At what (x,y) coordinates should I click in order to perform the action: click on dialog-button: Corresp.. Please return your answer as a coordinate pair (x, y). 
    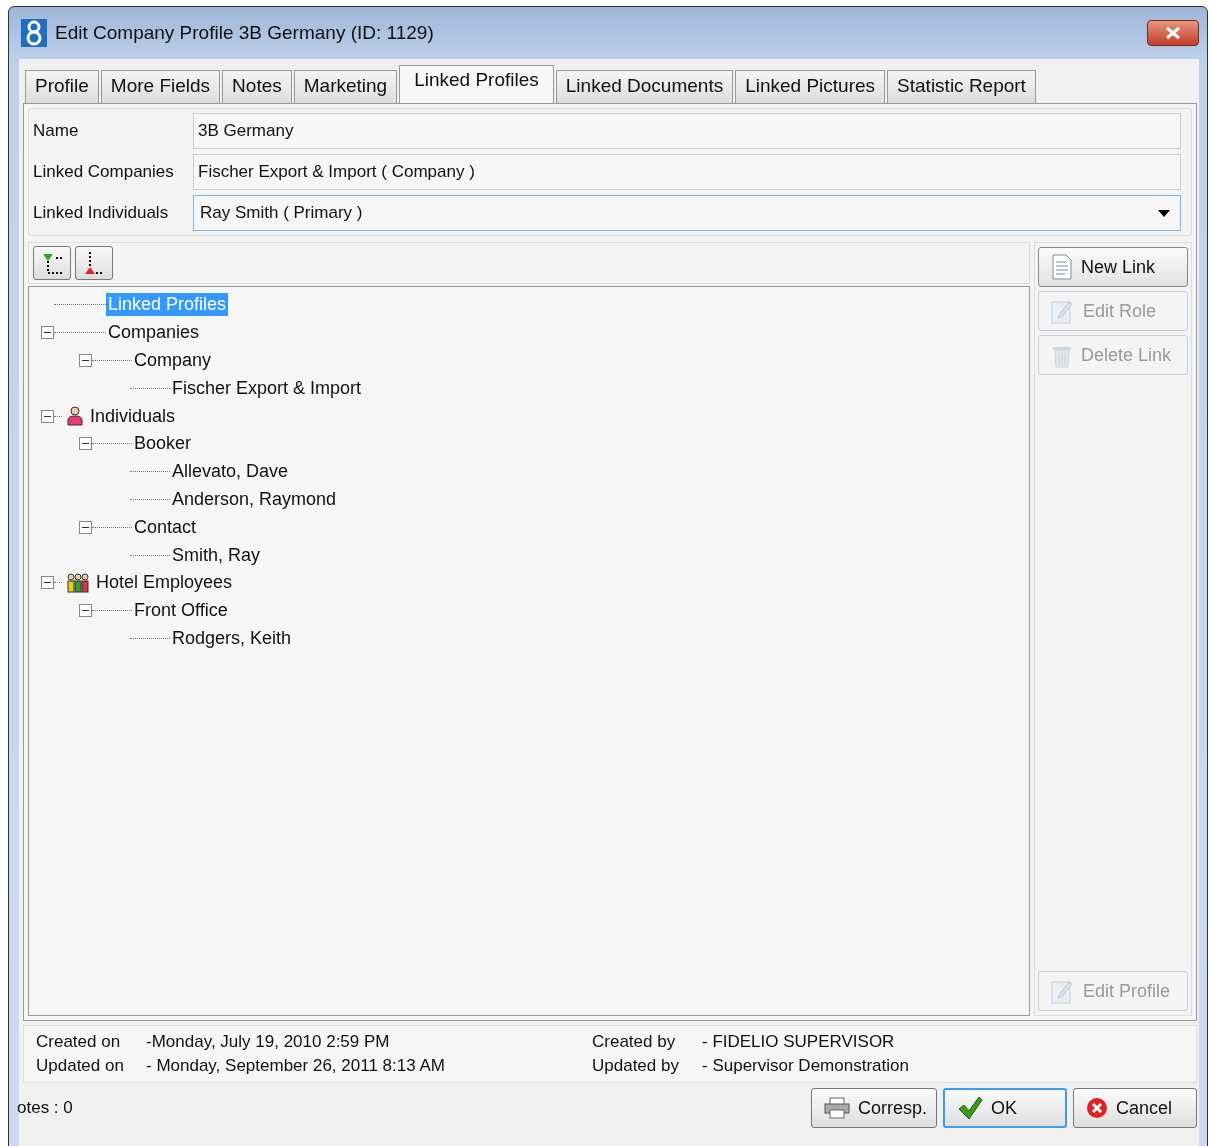
    Looking at the image, I should click on (874, 1108).